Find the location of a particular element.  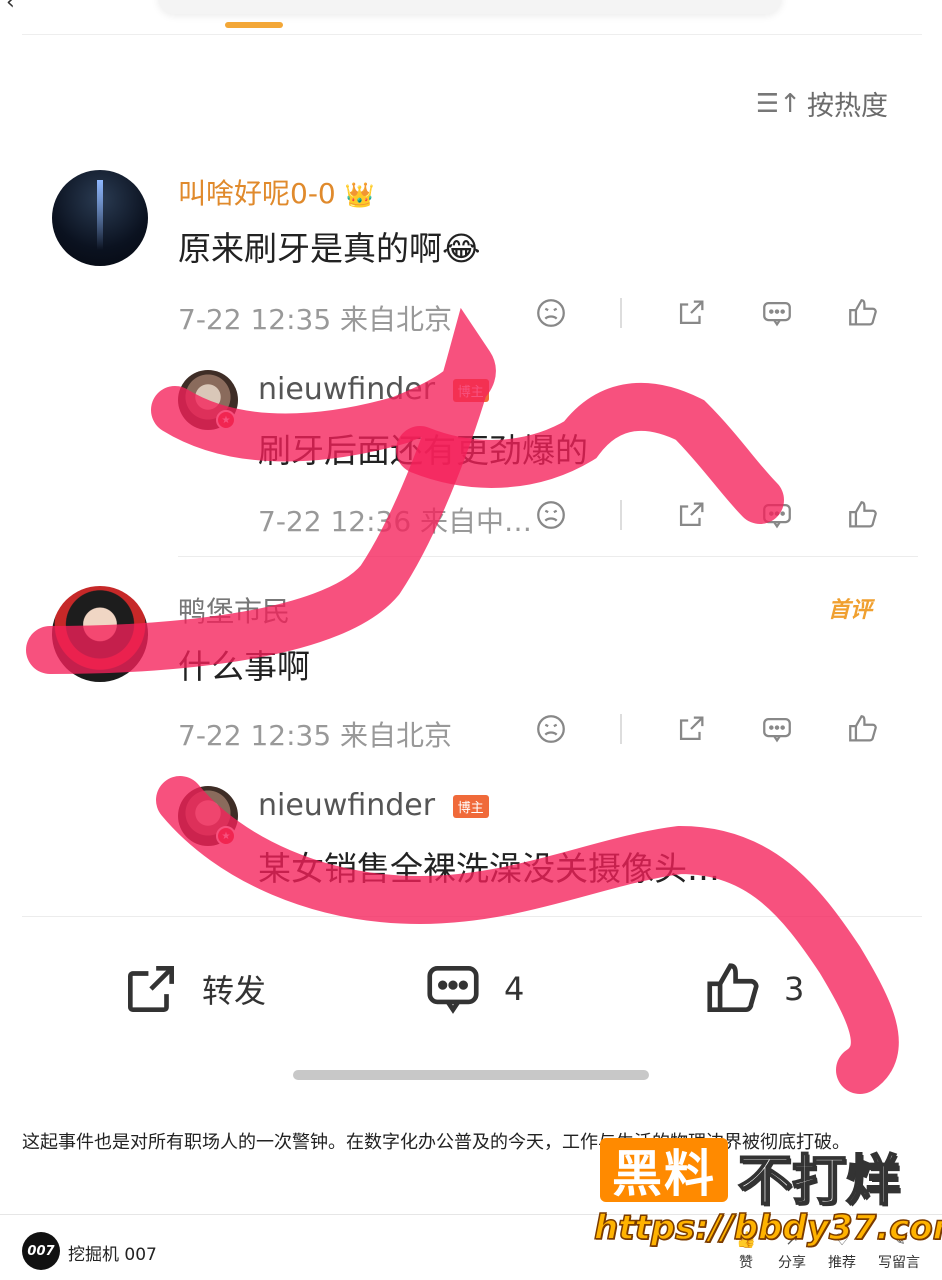

comment-text: 原来刷牙是真的啊😂 is located at coordinates (329, 248).